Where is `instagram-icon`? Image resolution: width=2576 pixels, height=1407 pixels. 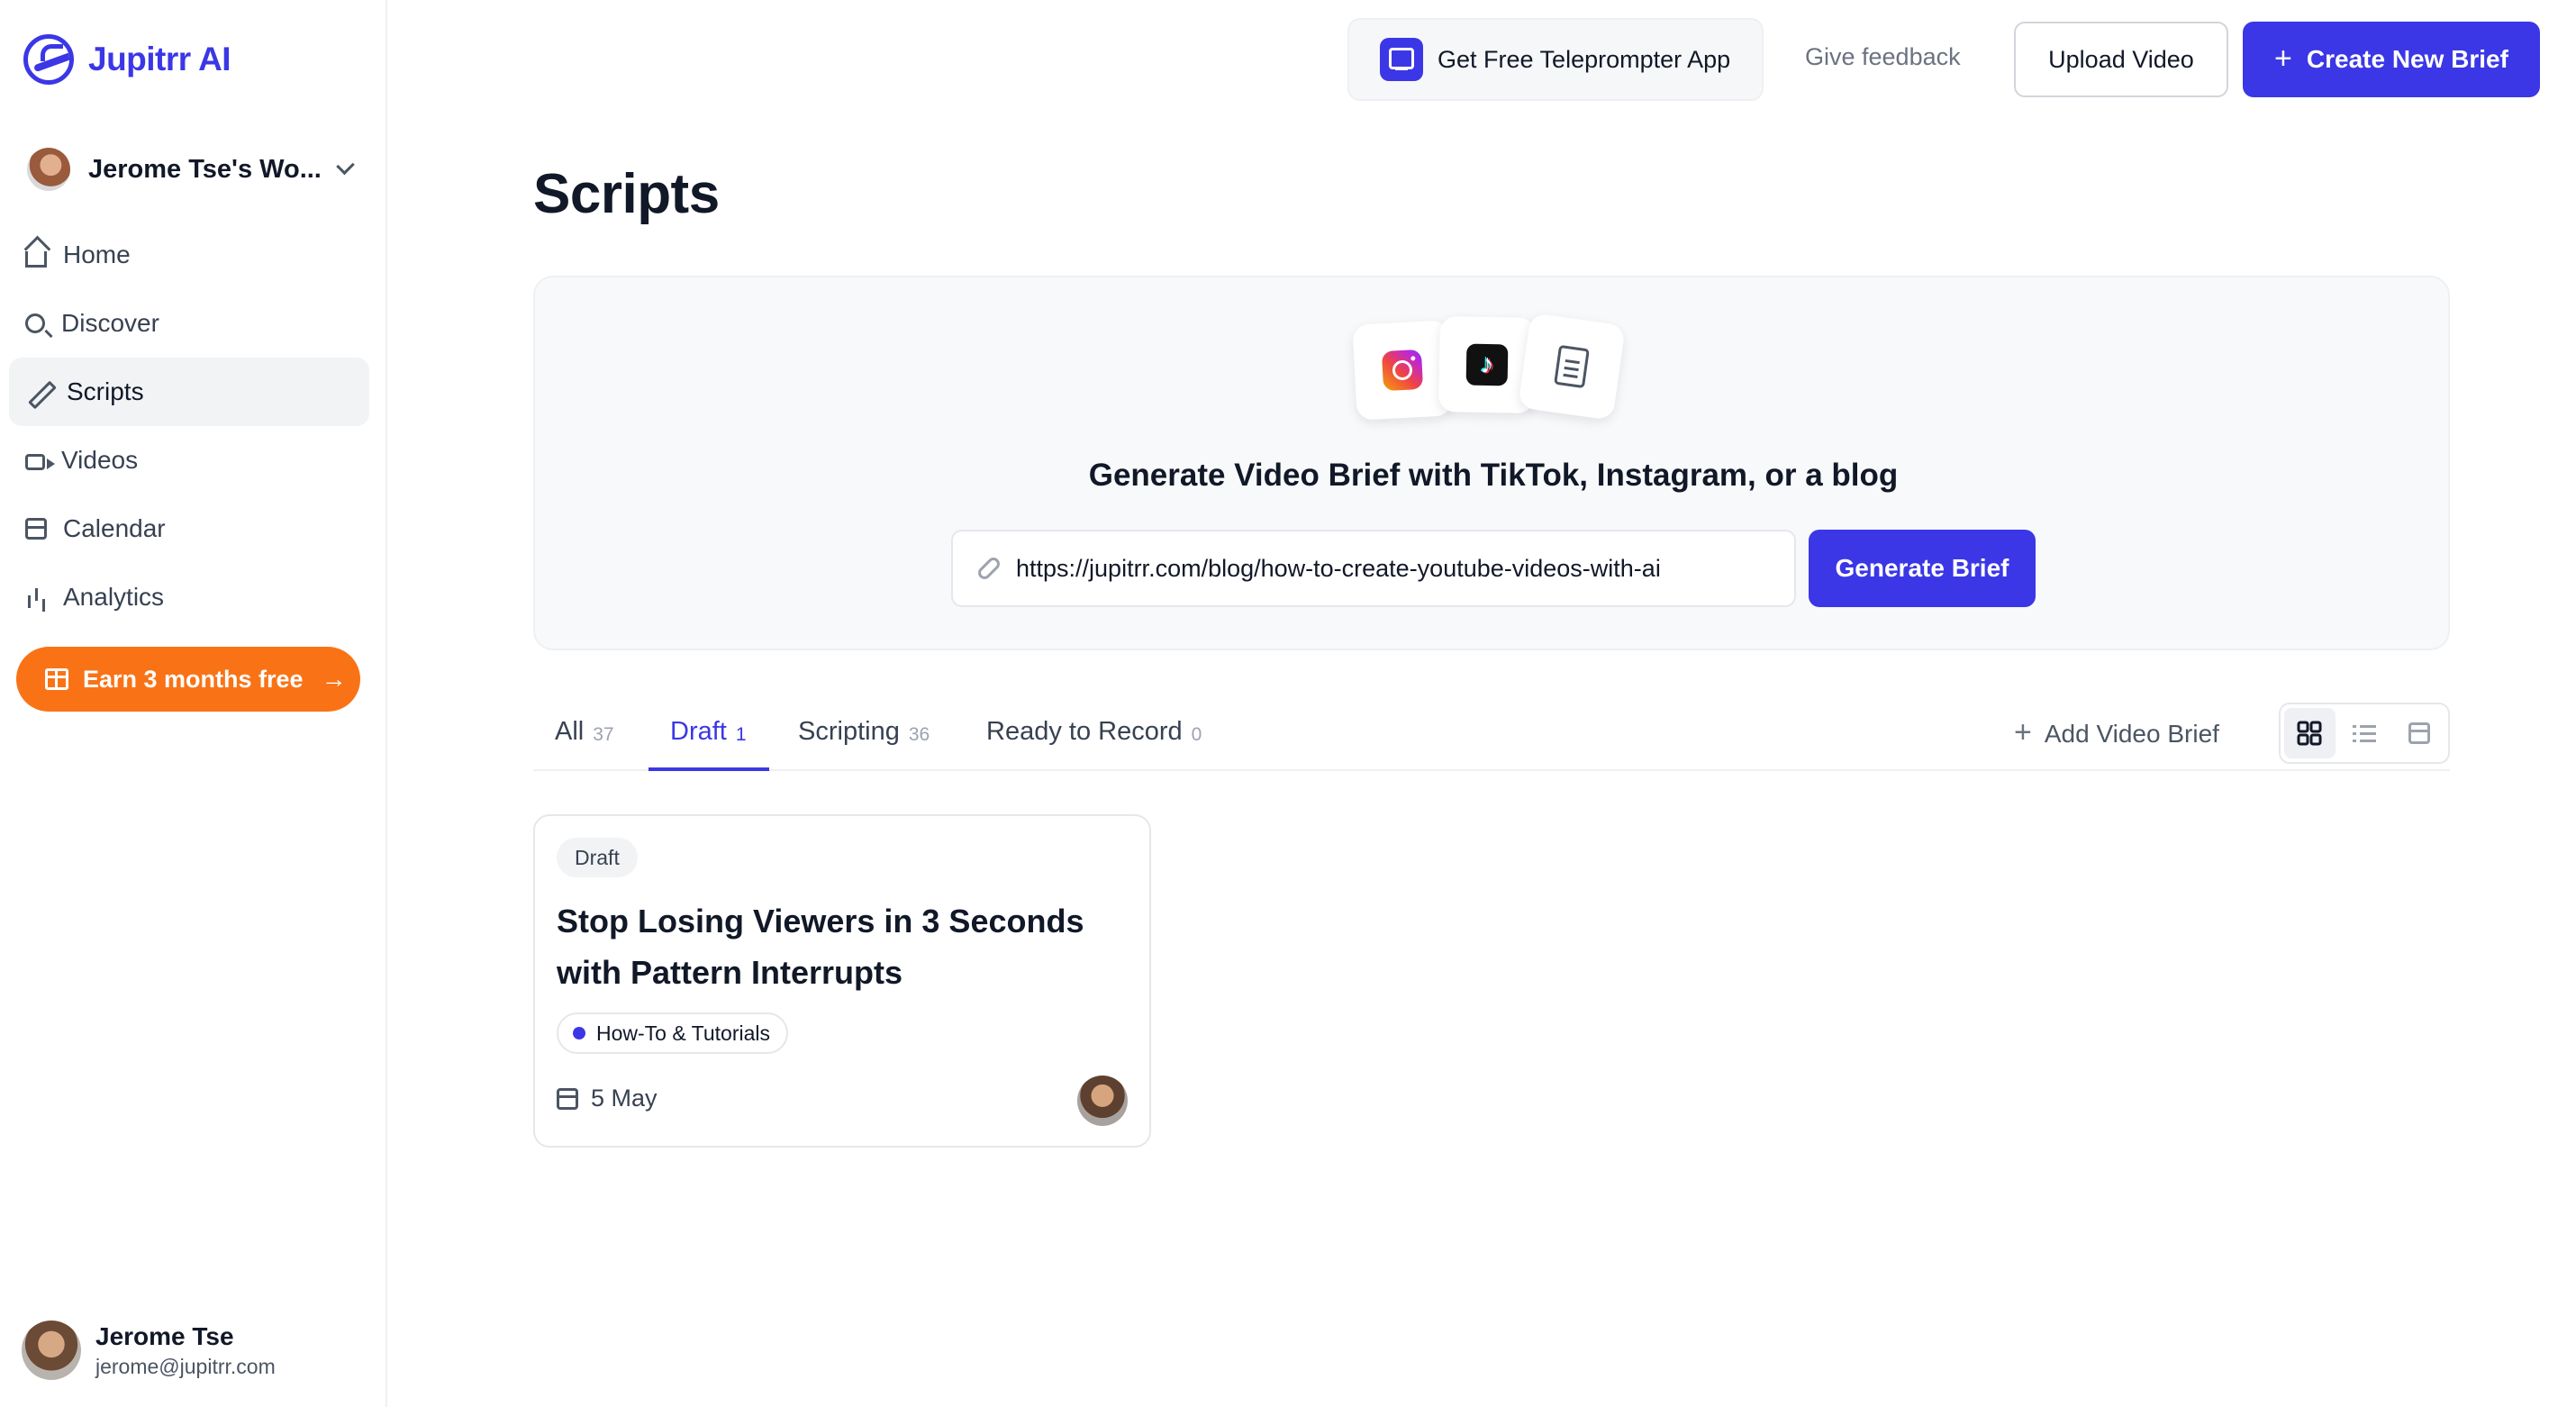 instagram-icon is located at coordinates (1402, 370).